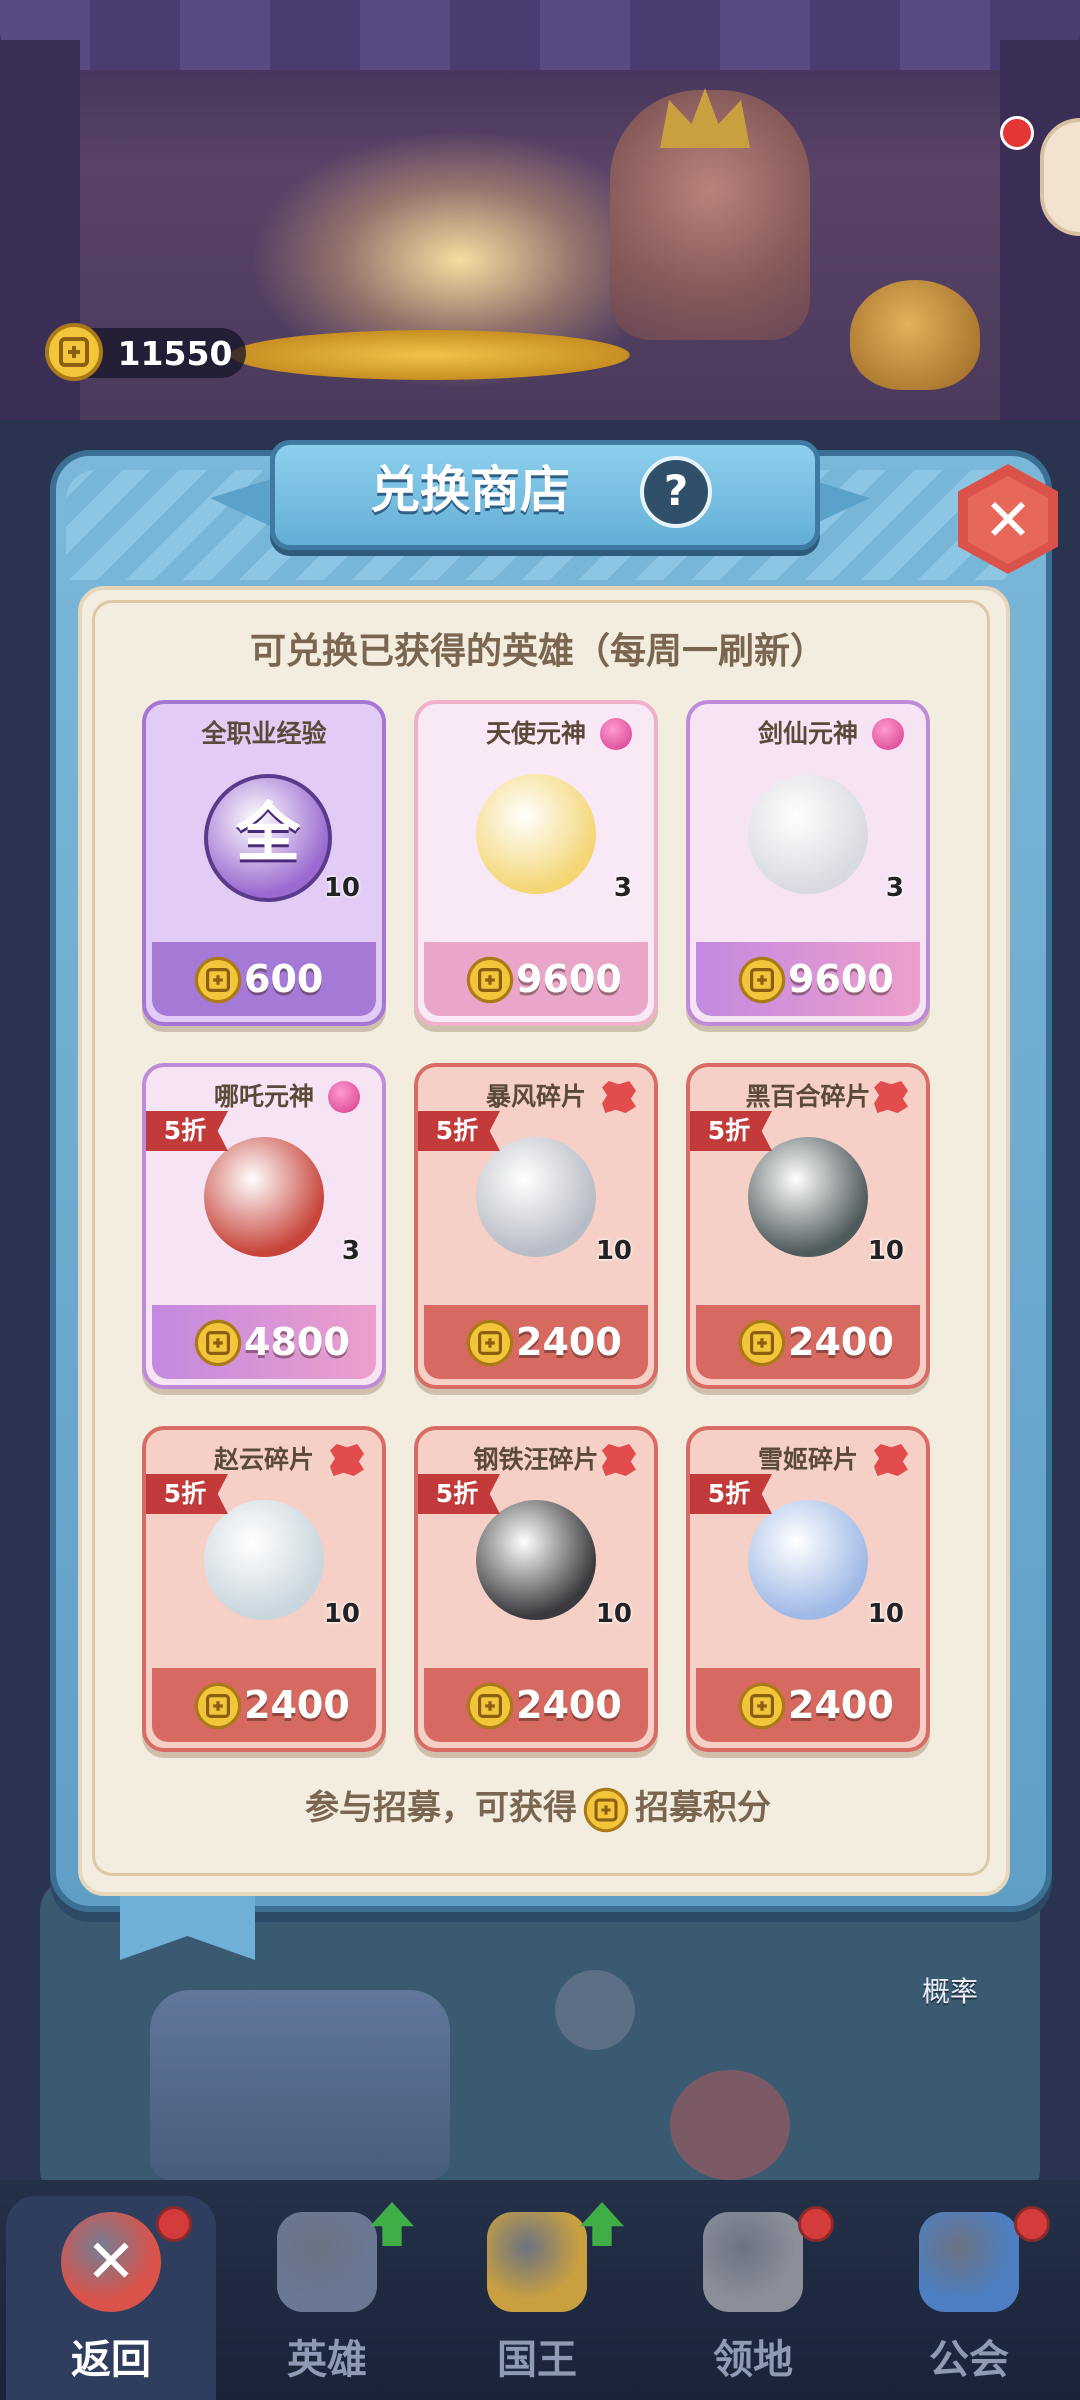  What do you see at coordinates (284, 979) in the screenshot?
I see `item-price: 600` at bounding box center [284, 979].